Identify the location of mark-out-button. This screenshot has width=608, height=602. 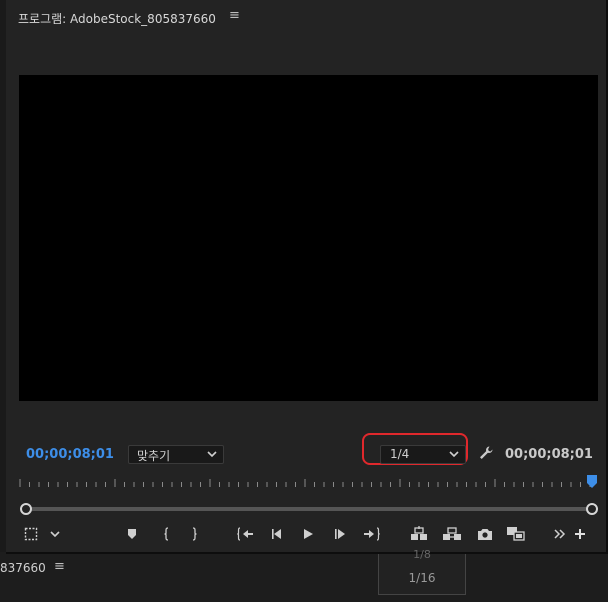
(195, 534).